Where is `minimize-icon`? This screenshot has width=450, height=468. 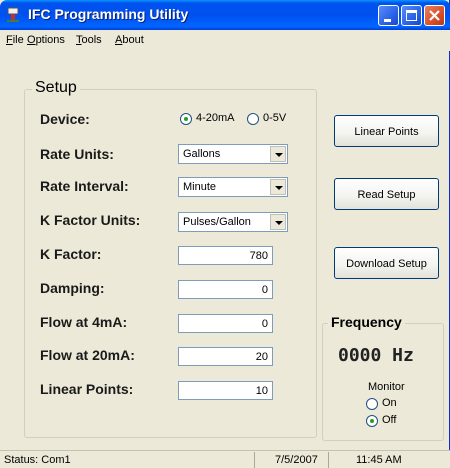
minimize-icon is located at coordinates (387, 20).